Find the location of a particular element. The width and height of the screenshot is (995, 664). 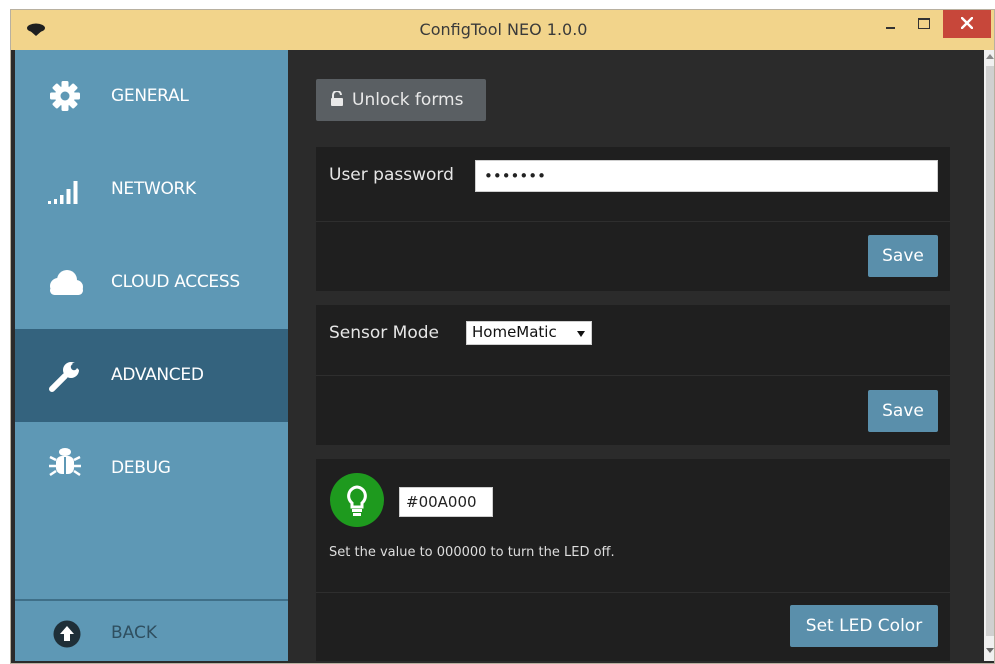

sensor-mode-label: Sensor Mode is located at coordinates (384, 333).